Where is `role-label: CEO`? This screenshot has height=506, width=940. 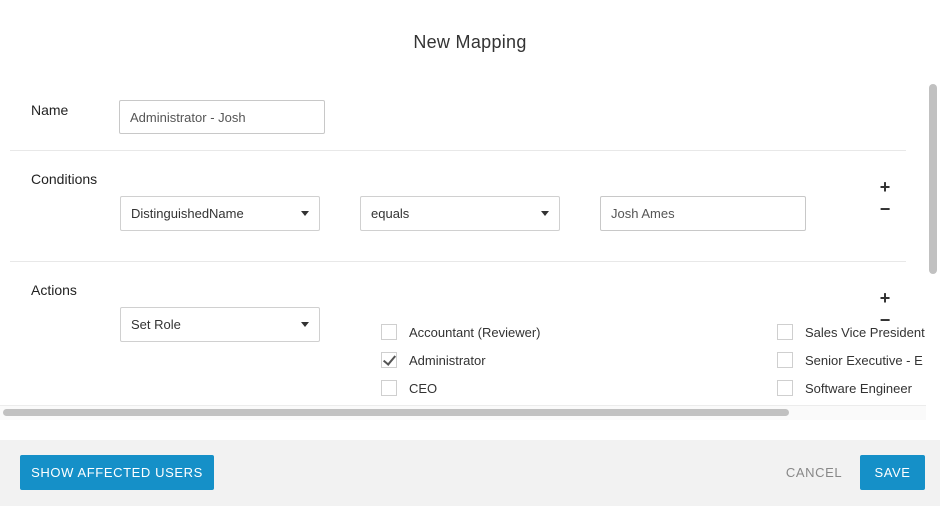
role-label: CEO is located at coordinates (423, 388).